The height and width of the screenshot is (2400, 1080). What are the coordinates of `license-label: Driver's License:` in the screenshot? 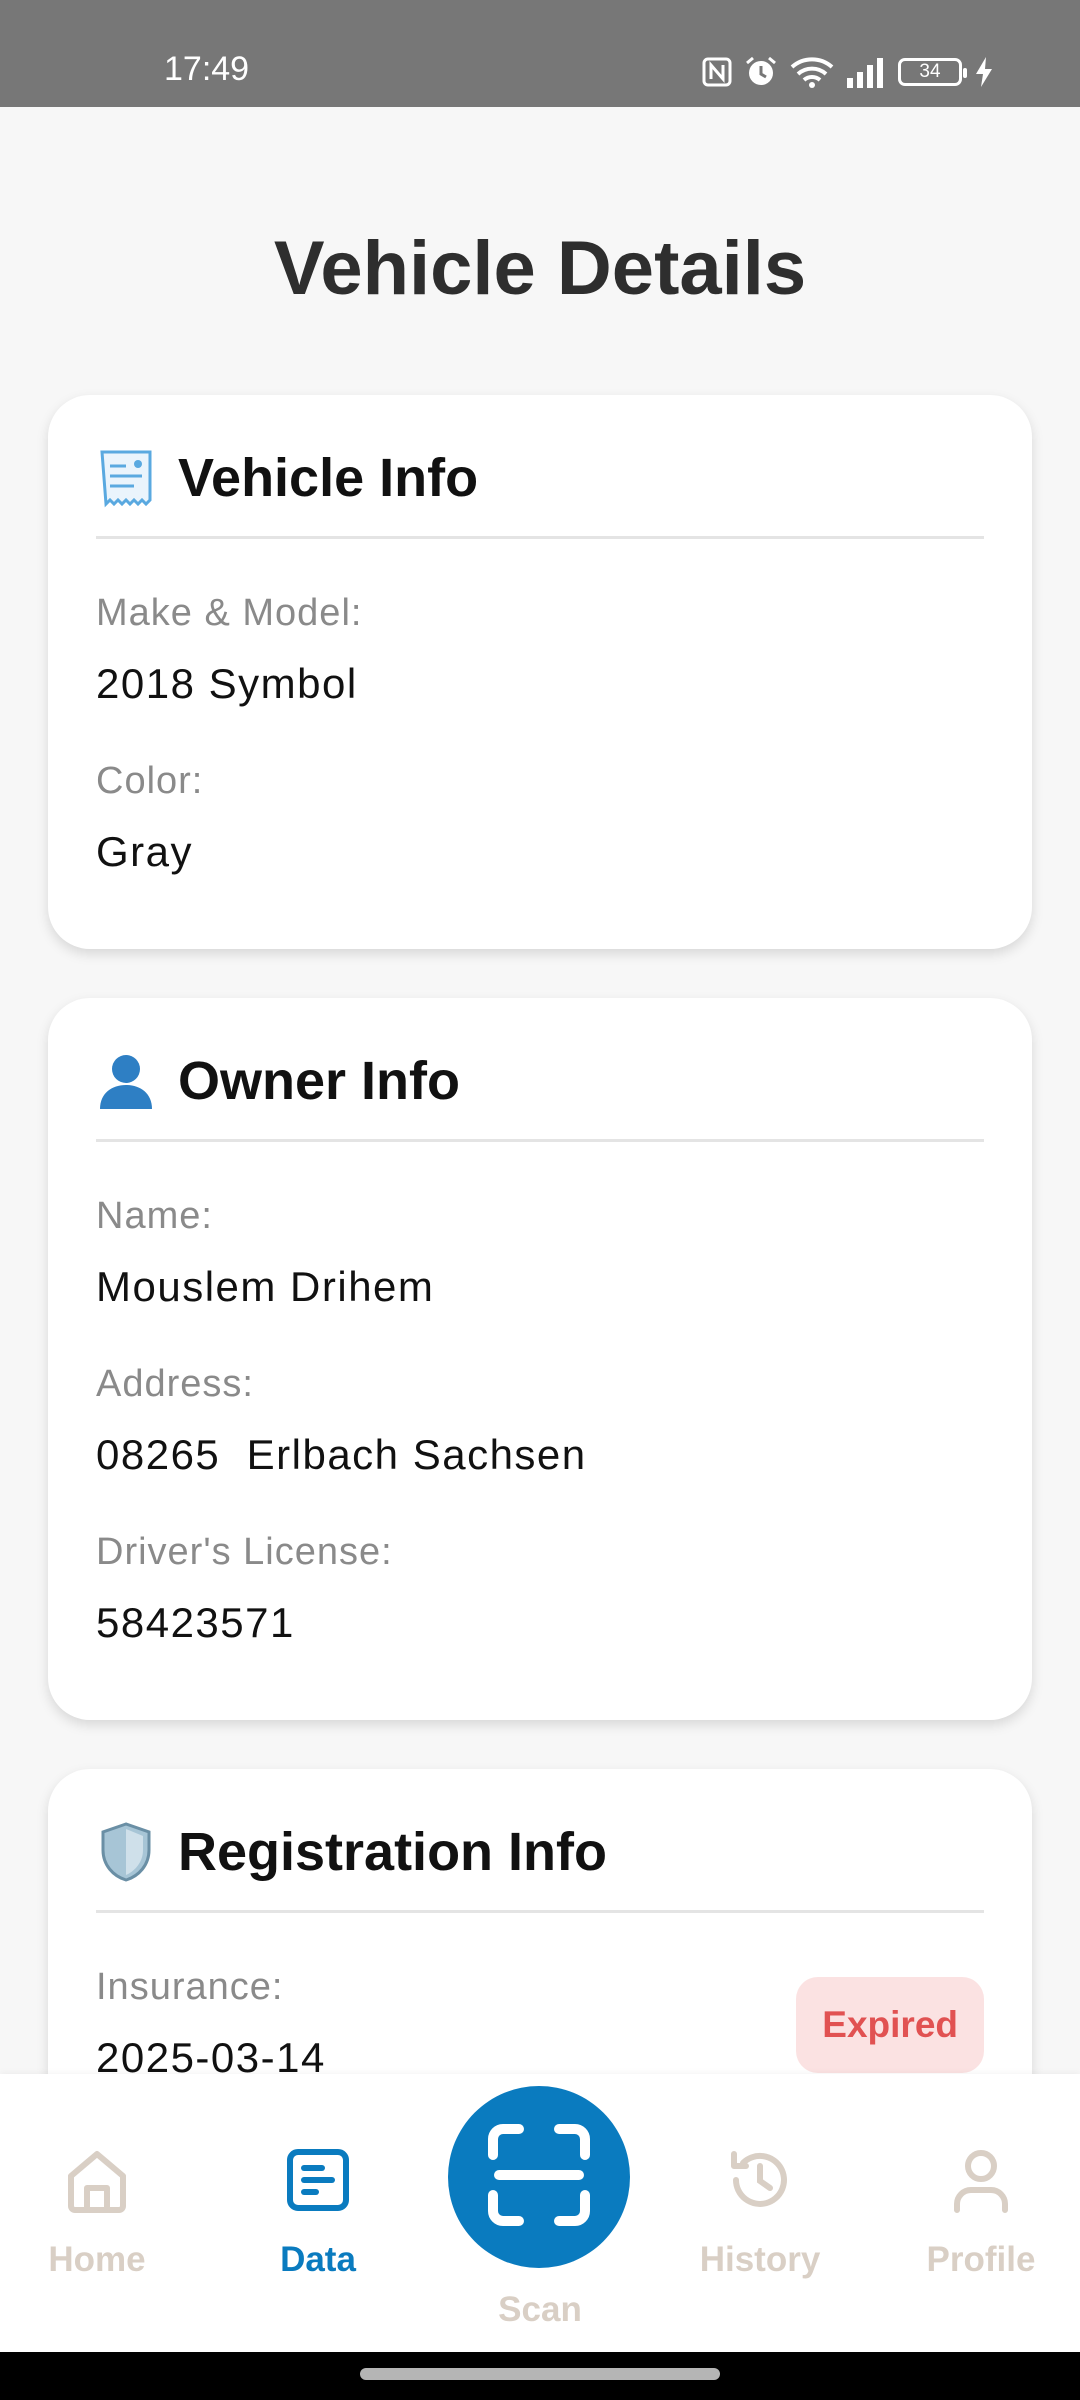 It's located at (244, 1552).